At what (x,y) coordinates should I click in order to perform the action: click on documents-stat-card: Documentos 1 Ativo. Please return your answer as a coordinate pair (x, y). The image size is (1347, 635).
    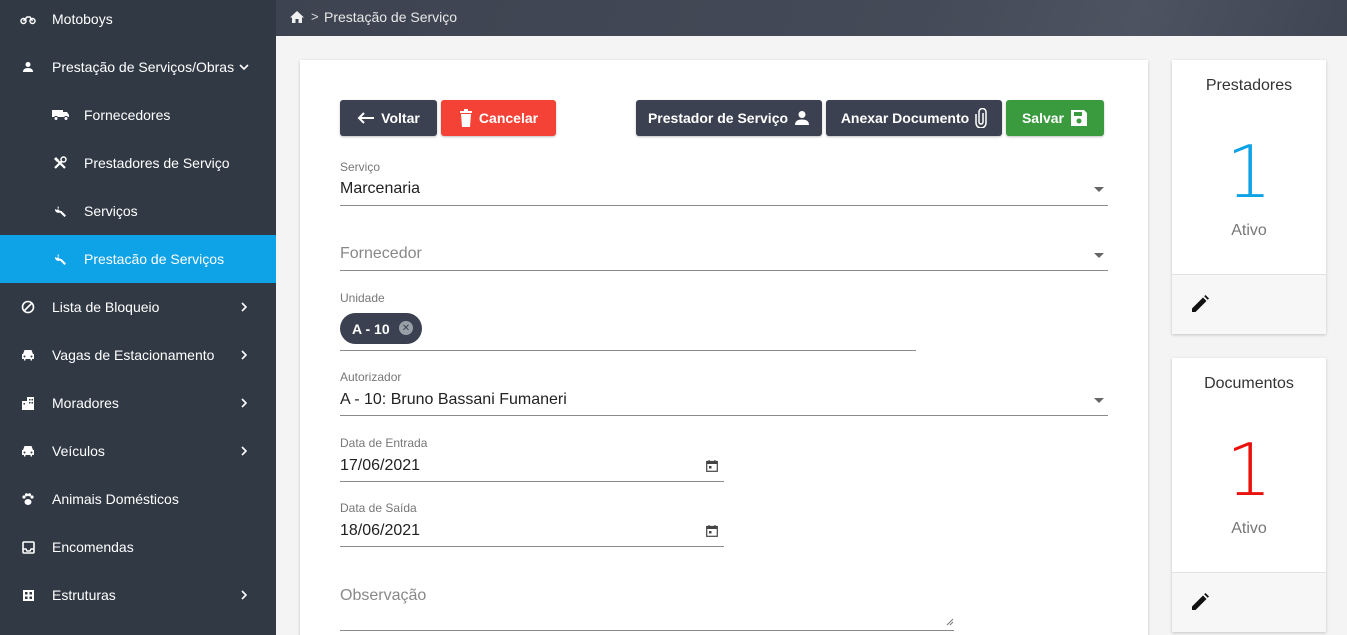
    Looking at the image, I should click on (1249, 495).